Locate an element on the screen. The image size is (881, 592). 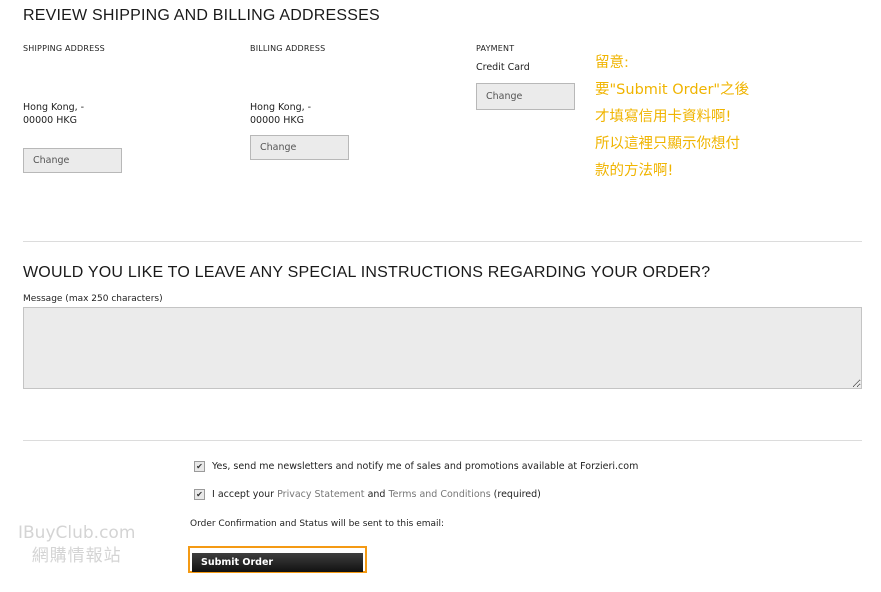
annotation-line: 才填寫信用卡資料啊! is located at coordinates (663, 117).